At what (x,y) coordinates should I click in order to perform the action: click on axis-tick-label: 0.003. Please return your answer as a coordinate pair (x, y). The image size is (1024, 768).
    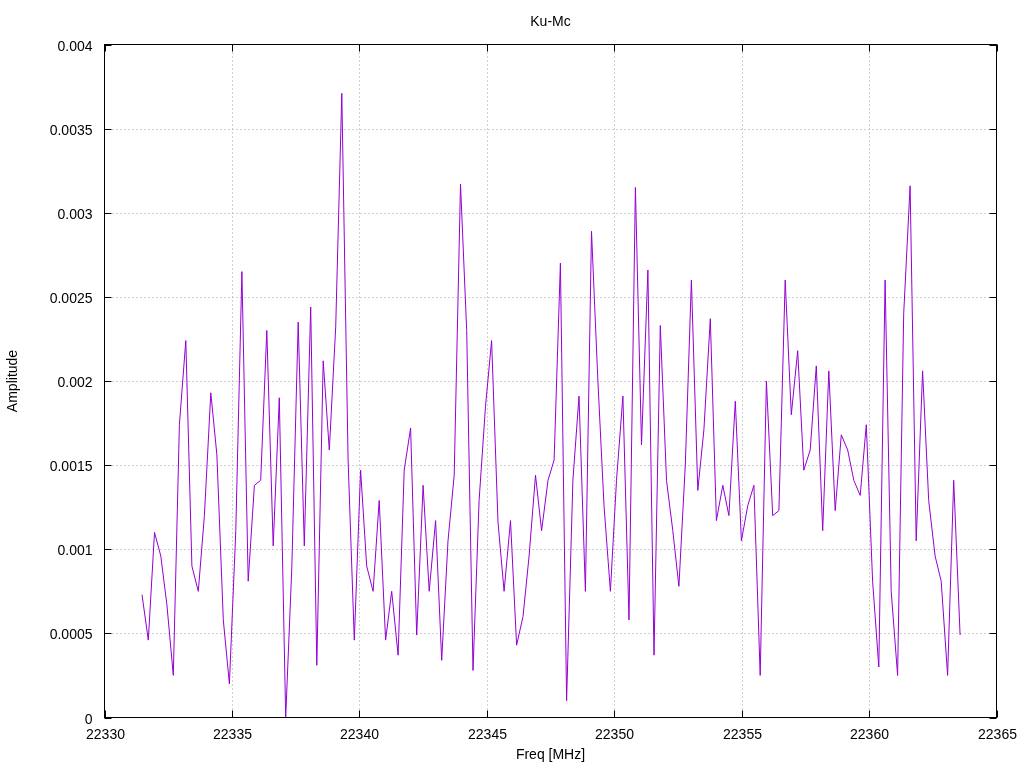
    Looking at the image, I should click on (75, 213).